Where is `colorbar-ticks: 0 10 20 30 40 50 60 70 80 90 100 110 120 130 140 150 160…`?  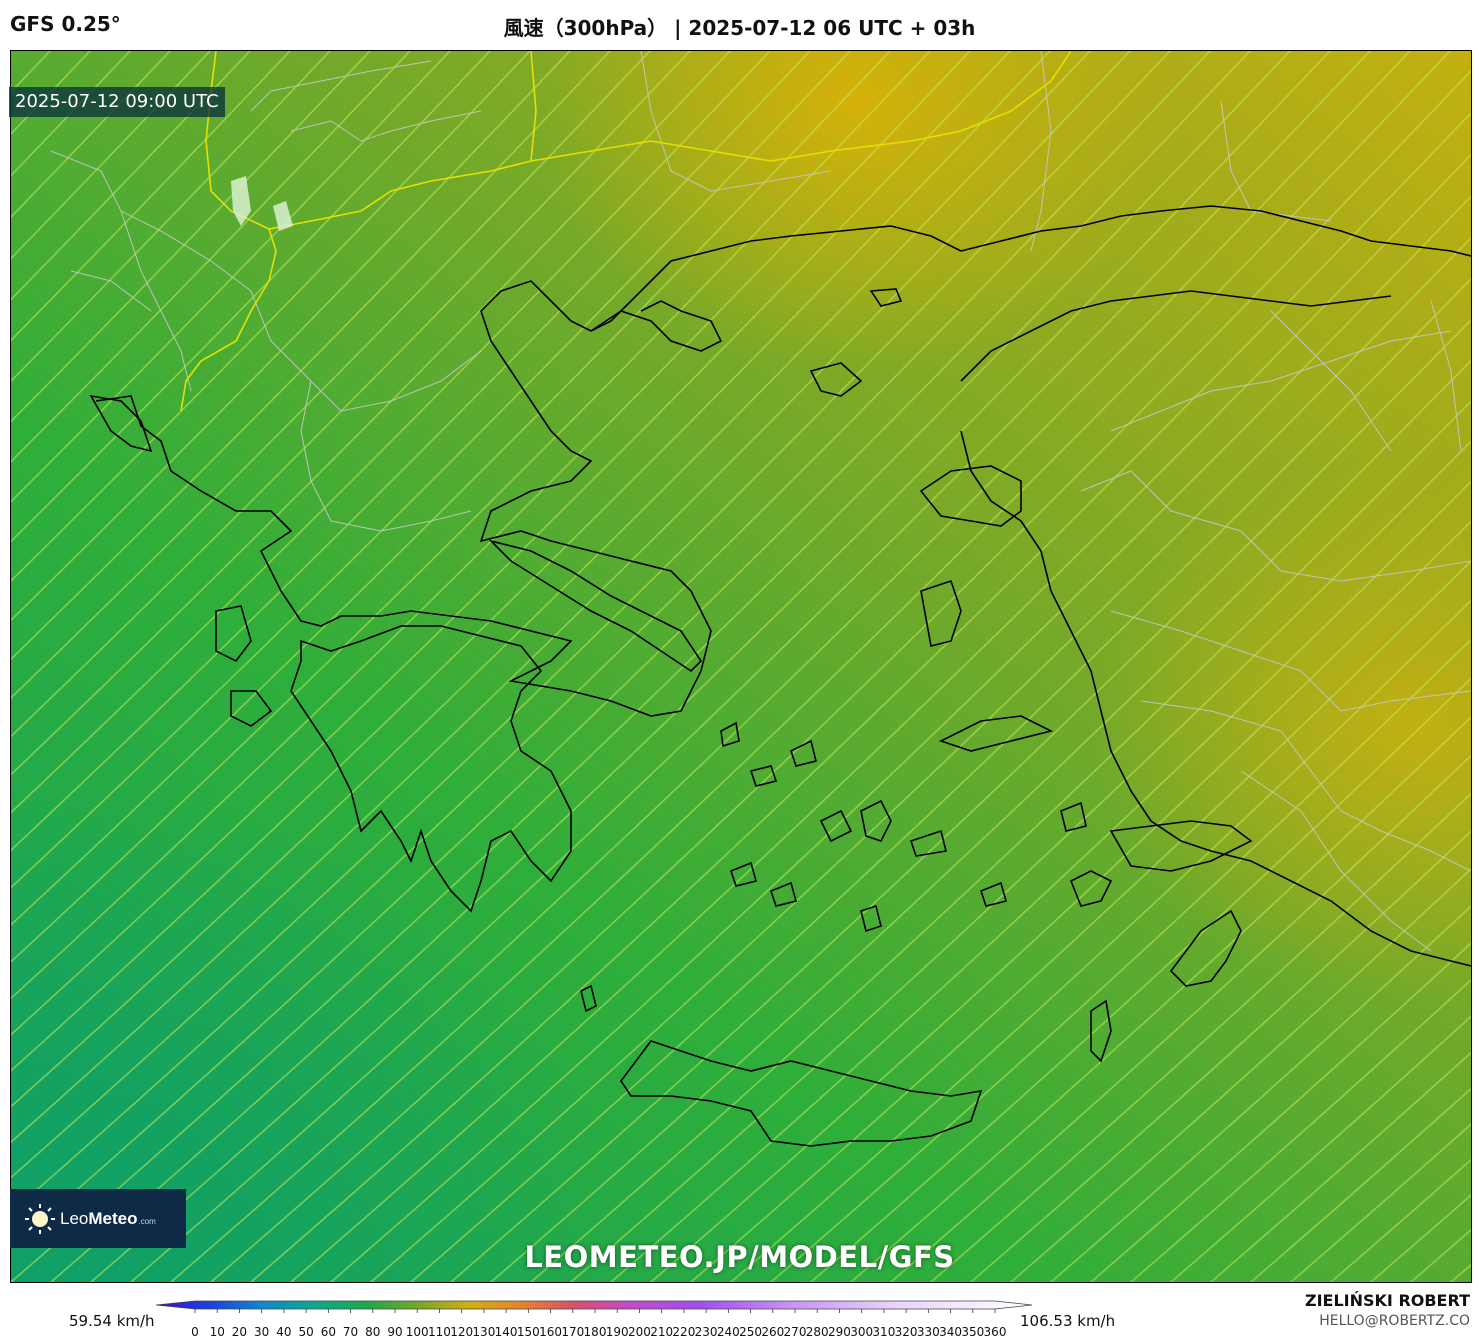 colorbar-ticks: 0 10 20 30 40 50 60 70 80 90 100 110 120 130 140 150 160… is located at coordinates (598, 1324).